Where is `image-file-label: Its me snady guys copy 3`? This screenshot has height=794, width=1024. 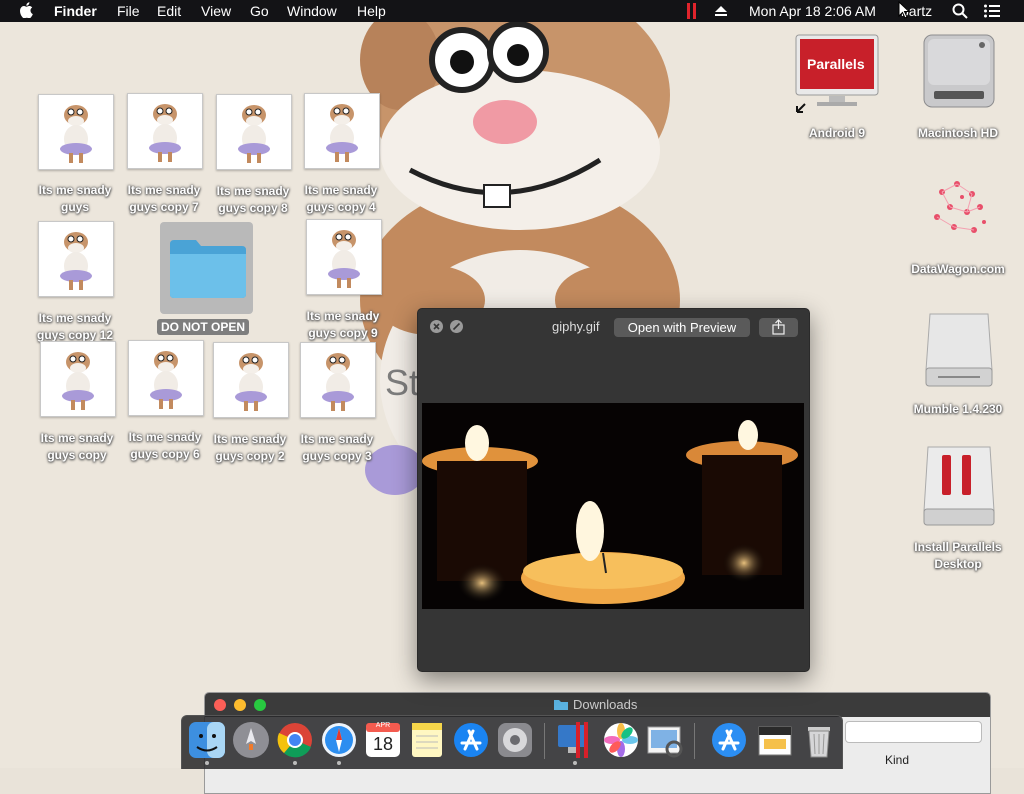
image-file-label: Its me snady guys copy 3 is located at coordinates (337, 448).